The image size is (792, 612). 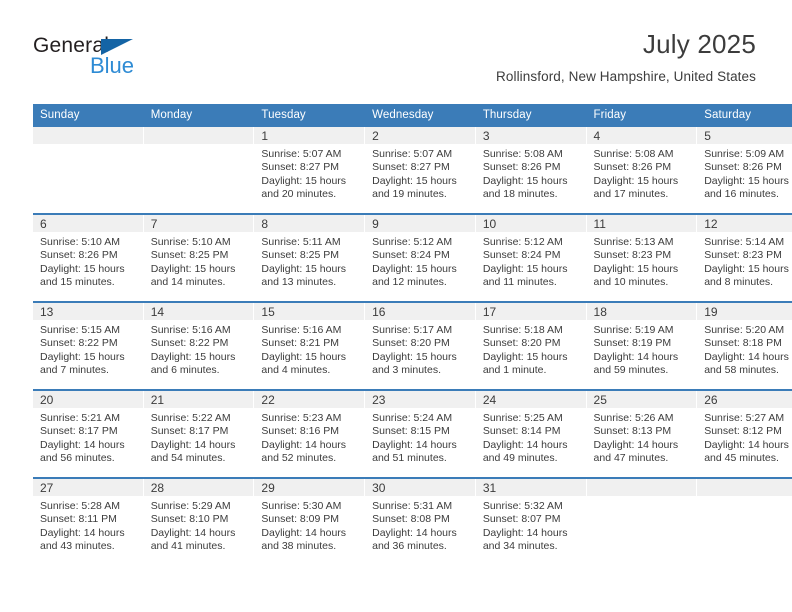 I want to click on sunrise-text: Sunrise: 5:32 AM, so click(x=522, y=506).